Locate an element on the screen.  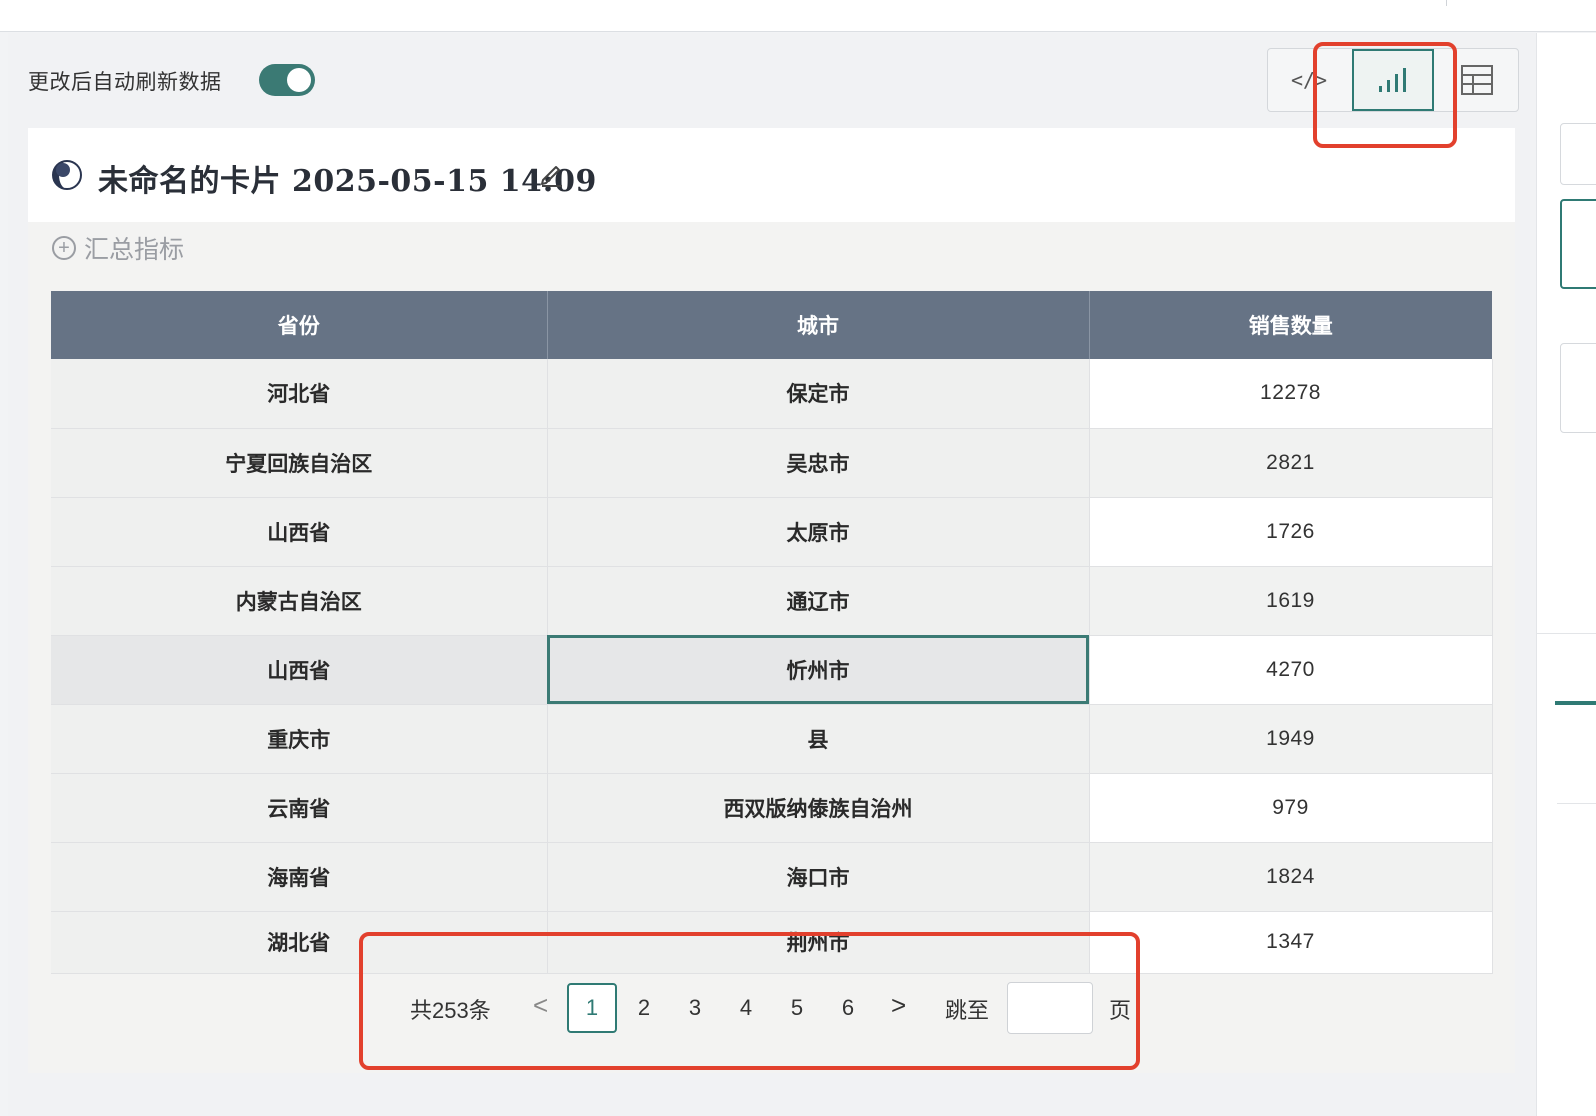
table-cell: 湖北省 is located at coordinates (299, 942).